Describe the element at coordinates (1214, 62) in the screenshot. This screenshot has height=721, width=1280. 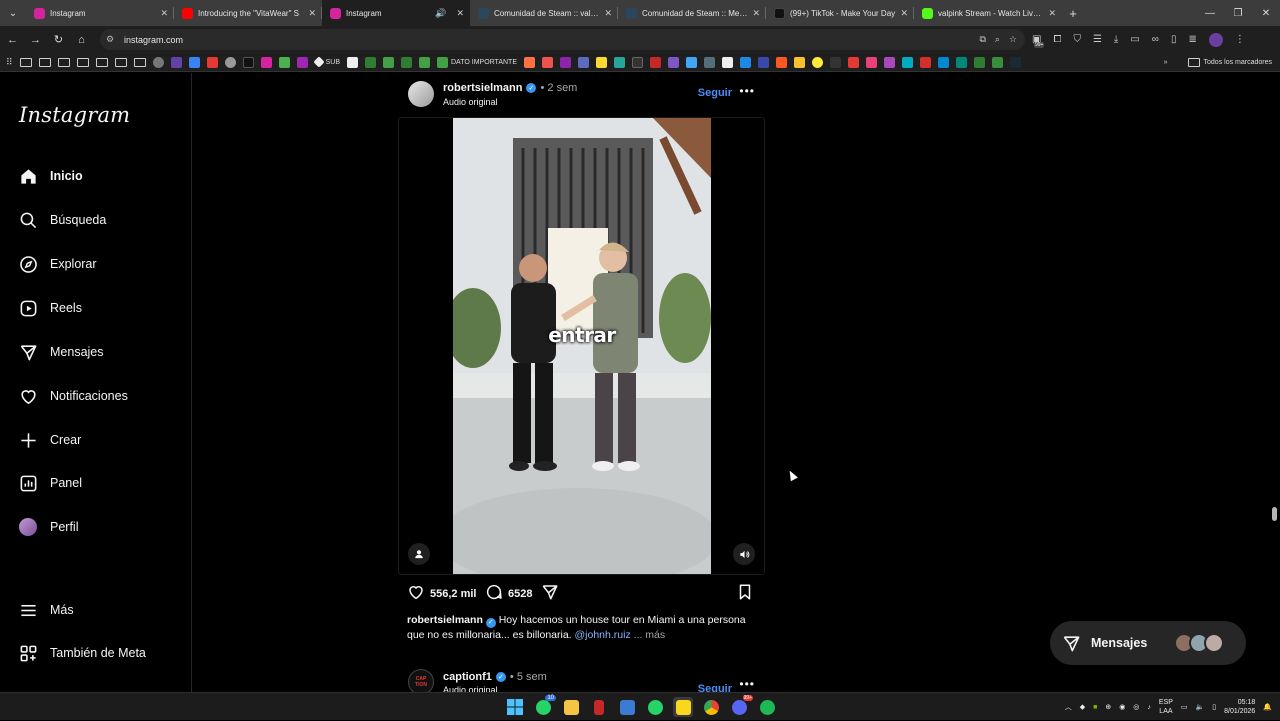
I see `all-bookmarks: » Todos los marcadores` at that location.